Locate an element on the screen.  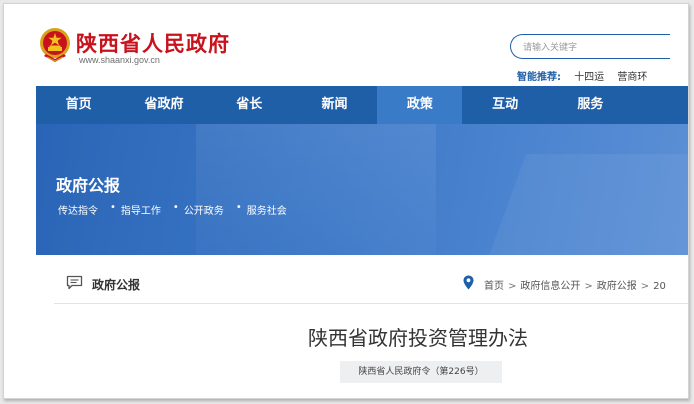
search-input is located at coordinates (593, 48).